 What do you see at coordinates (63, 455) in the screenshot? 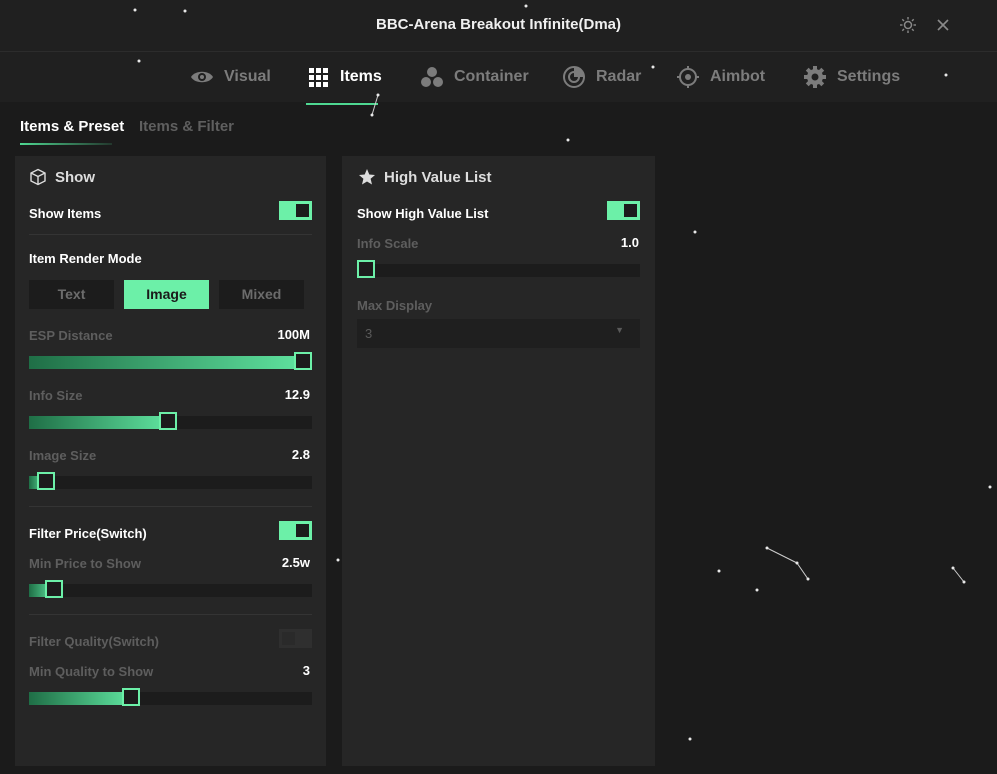
I see `image-size-label: Image Size` at bounding box center [63, 455].